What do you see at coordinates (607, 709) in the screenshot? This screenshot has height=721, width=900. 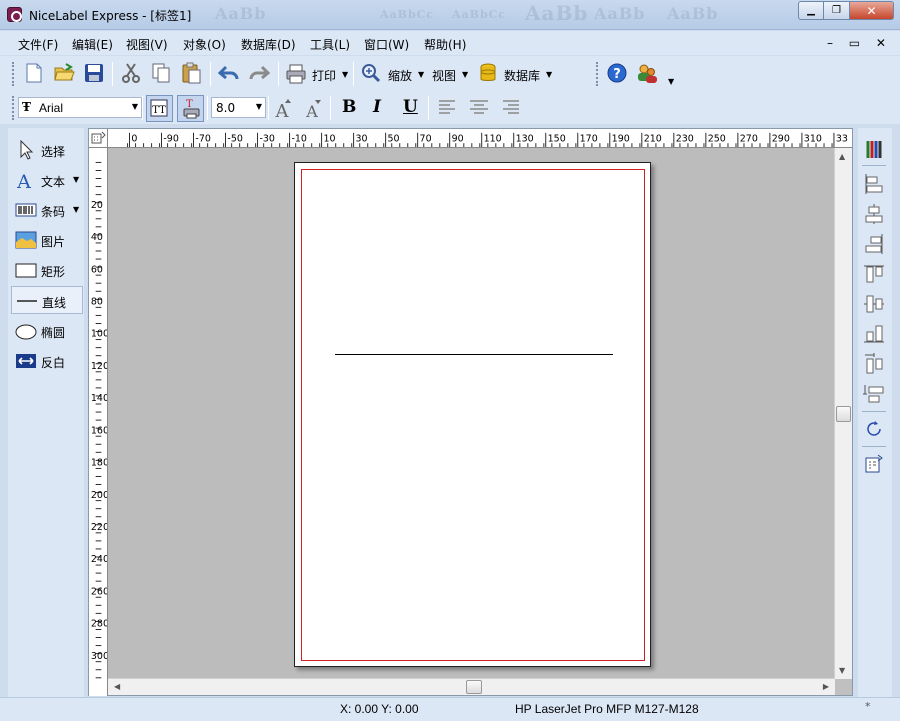 I see `selected-printer: HP LaserJet Pro MFP M127-M128` at bounding box center [607, 709].